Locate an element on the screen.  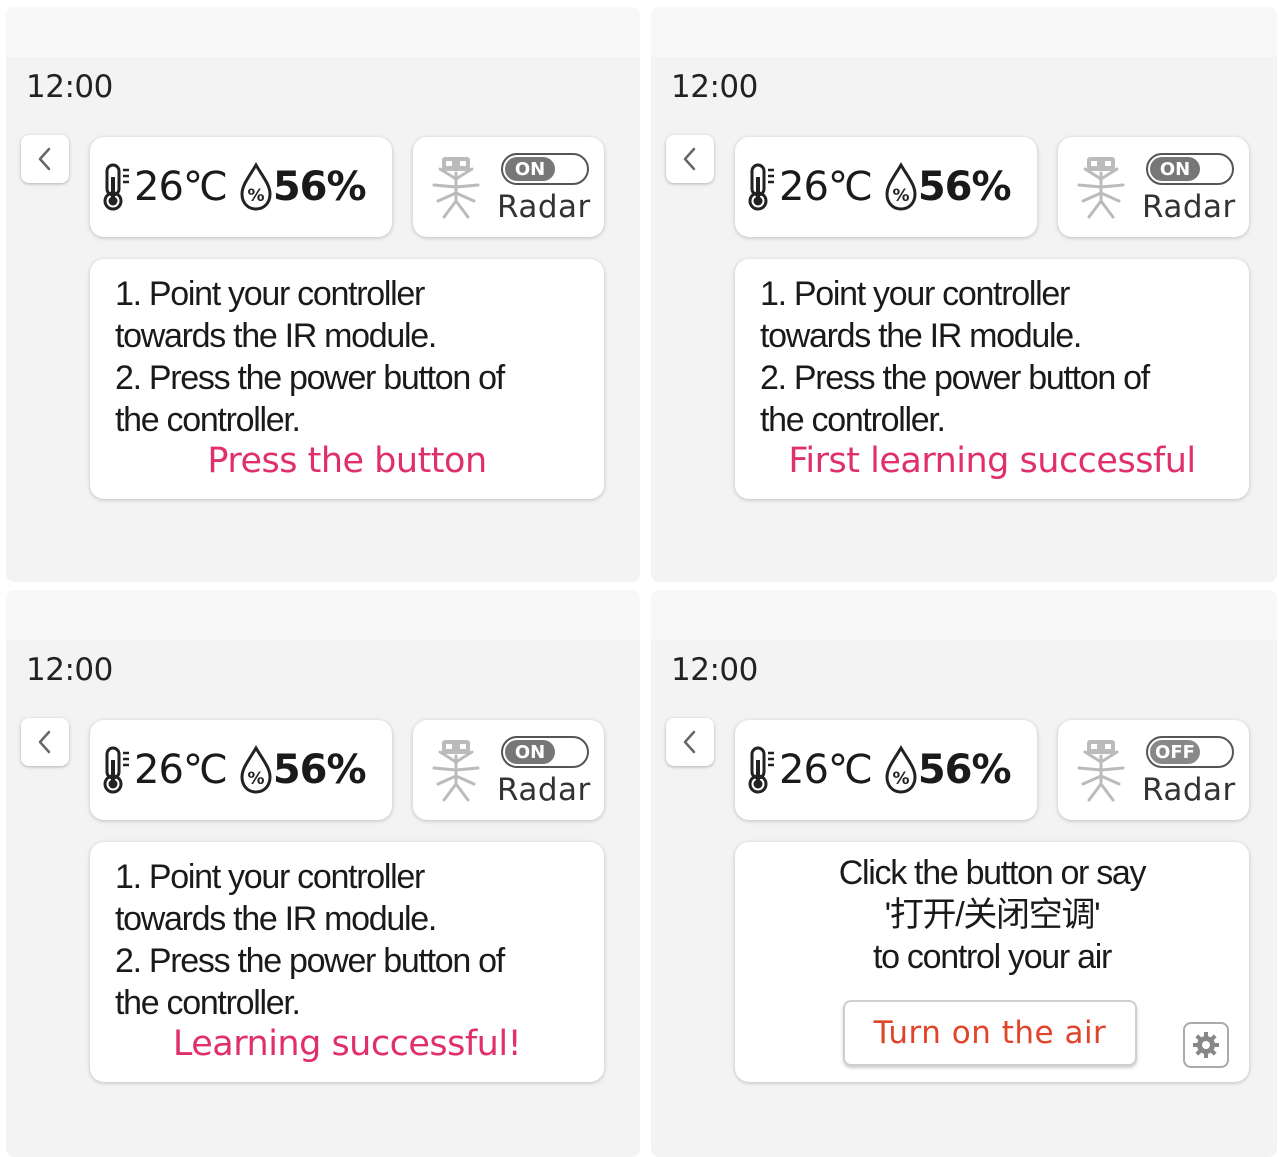
voice-line: '打开/关闭空调' is located at coordinates (992, 915).